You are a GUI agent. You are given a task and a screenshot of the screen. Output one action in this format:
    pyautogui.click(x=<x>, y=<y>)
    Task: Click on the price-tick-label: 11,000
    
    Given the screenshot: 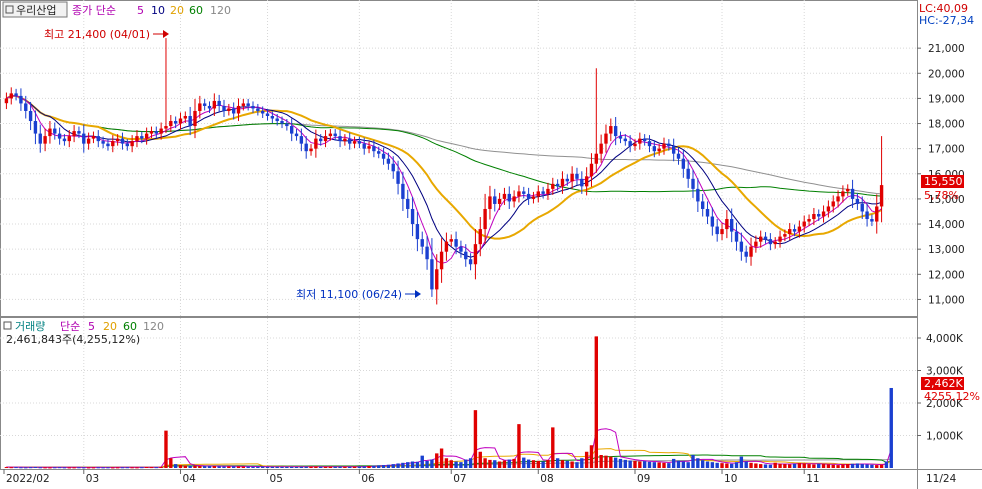 What is the action you would take?
    pyautogui.click(x=946, y=300)
    